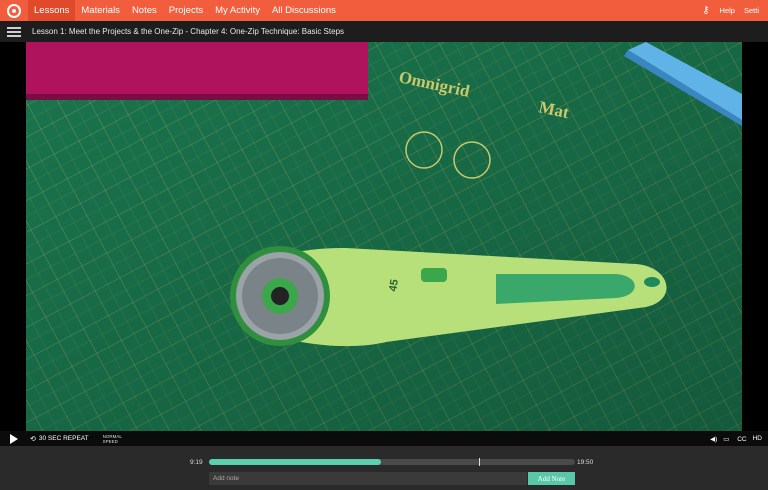 Image resolution: width=768 pixels, height=490 pixels. Describe the element at coordinates (196, 462) in the screenshot. I see `current-time: 9:19` at that location.